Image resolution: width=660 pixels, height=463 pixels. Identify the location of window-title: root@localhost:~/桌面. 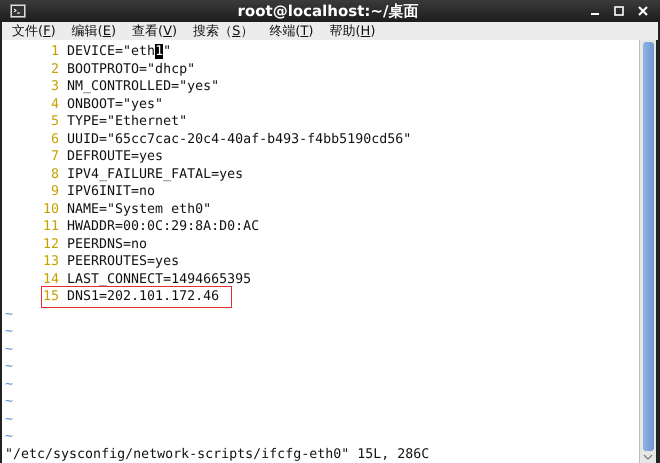
(328, 11).